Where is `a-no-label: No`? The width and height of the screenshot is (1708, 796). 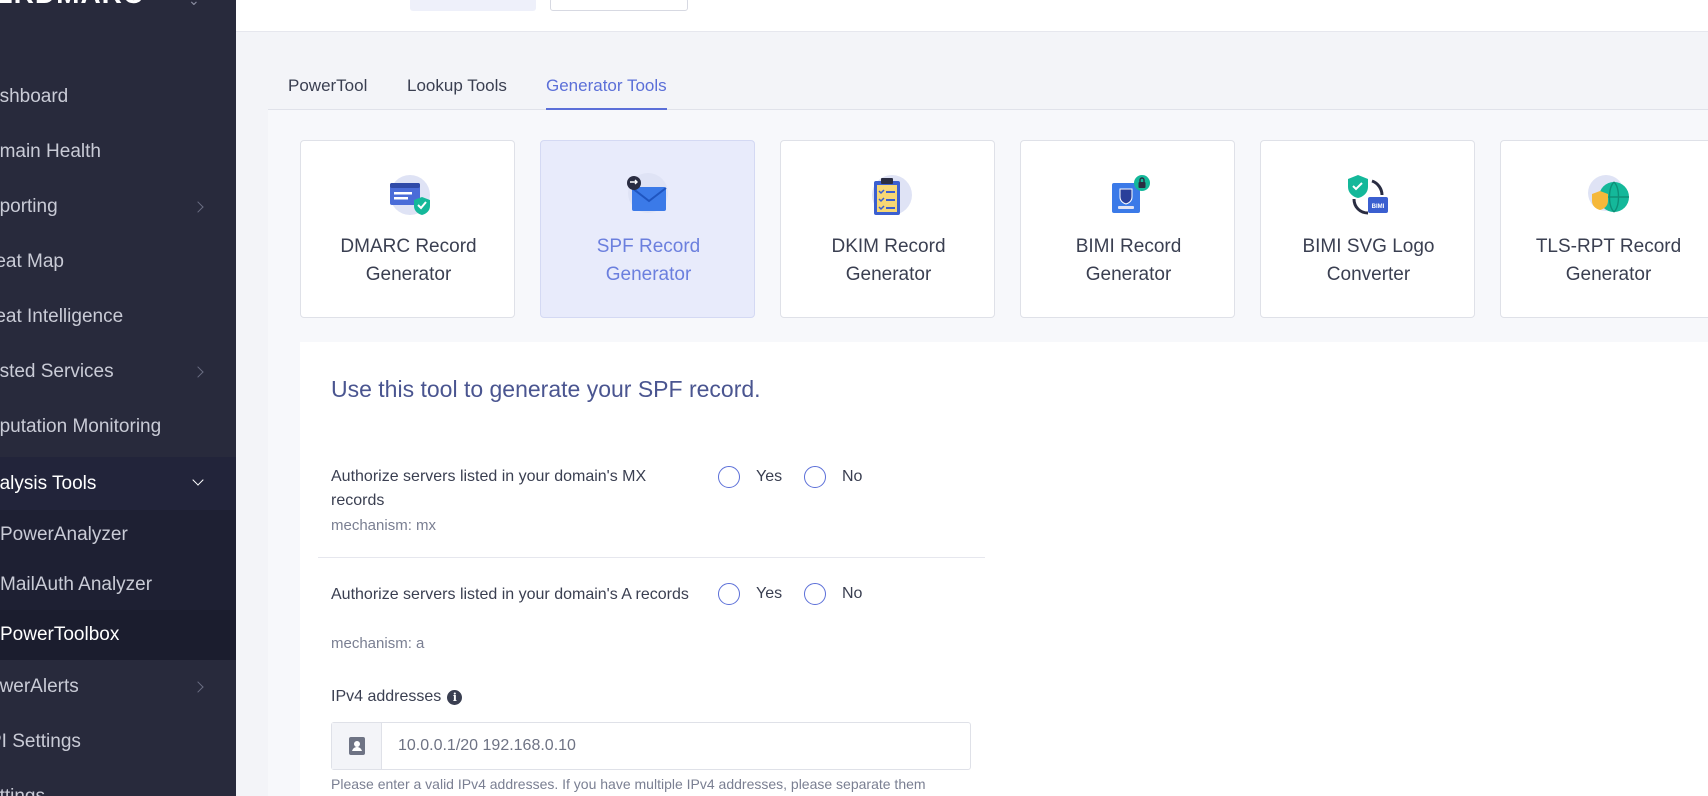 a-no-label: No is located at coordinates (852, 593).